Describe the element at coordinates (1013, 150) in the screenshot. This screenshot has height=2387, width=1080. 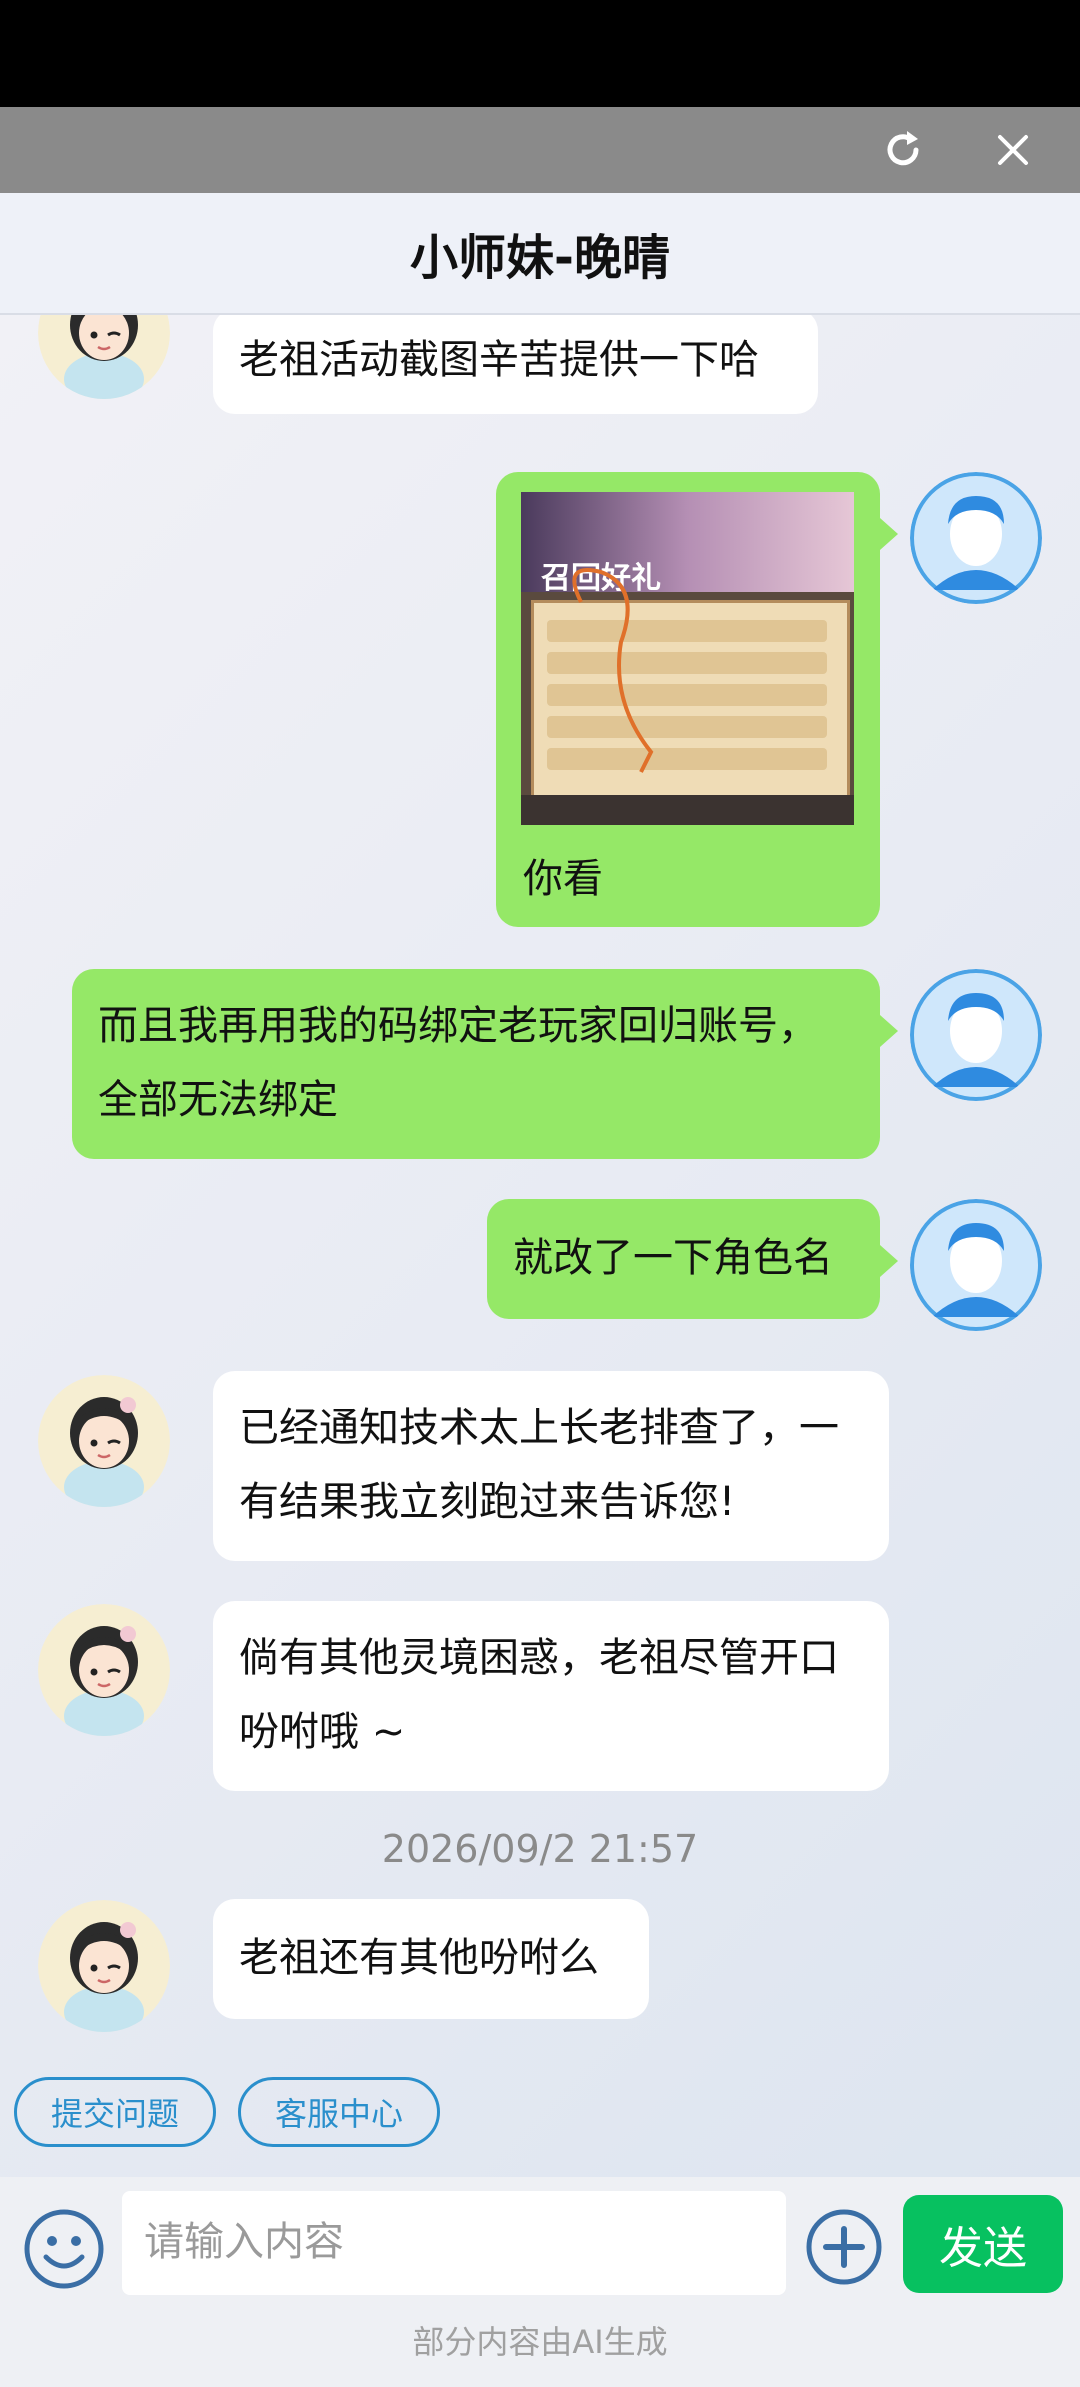
I see `close-icon` at that location.